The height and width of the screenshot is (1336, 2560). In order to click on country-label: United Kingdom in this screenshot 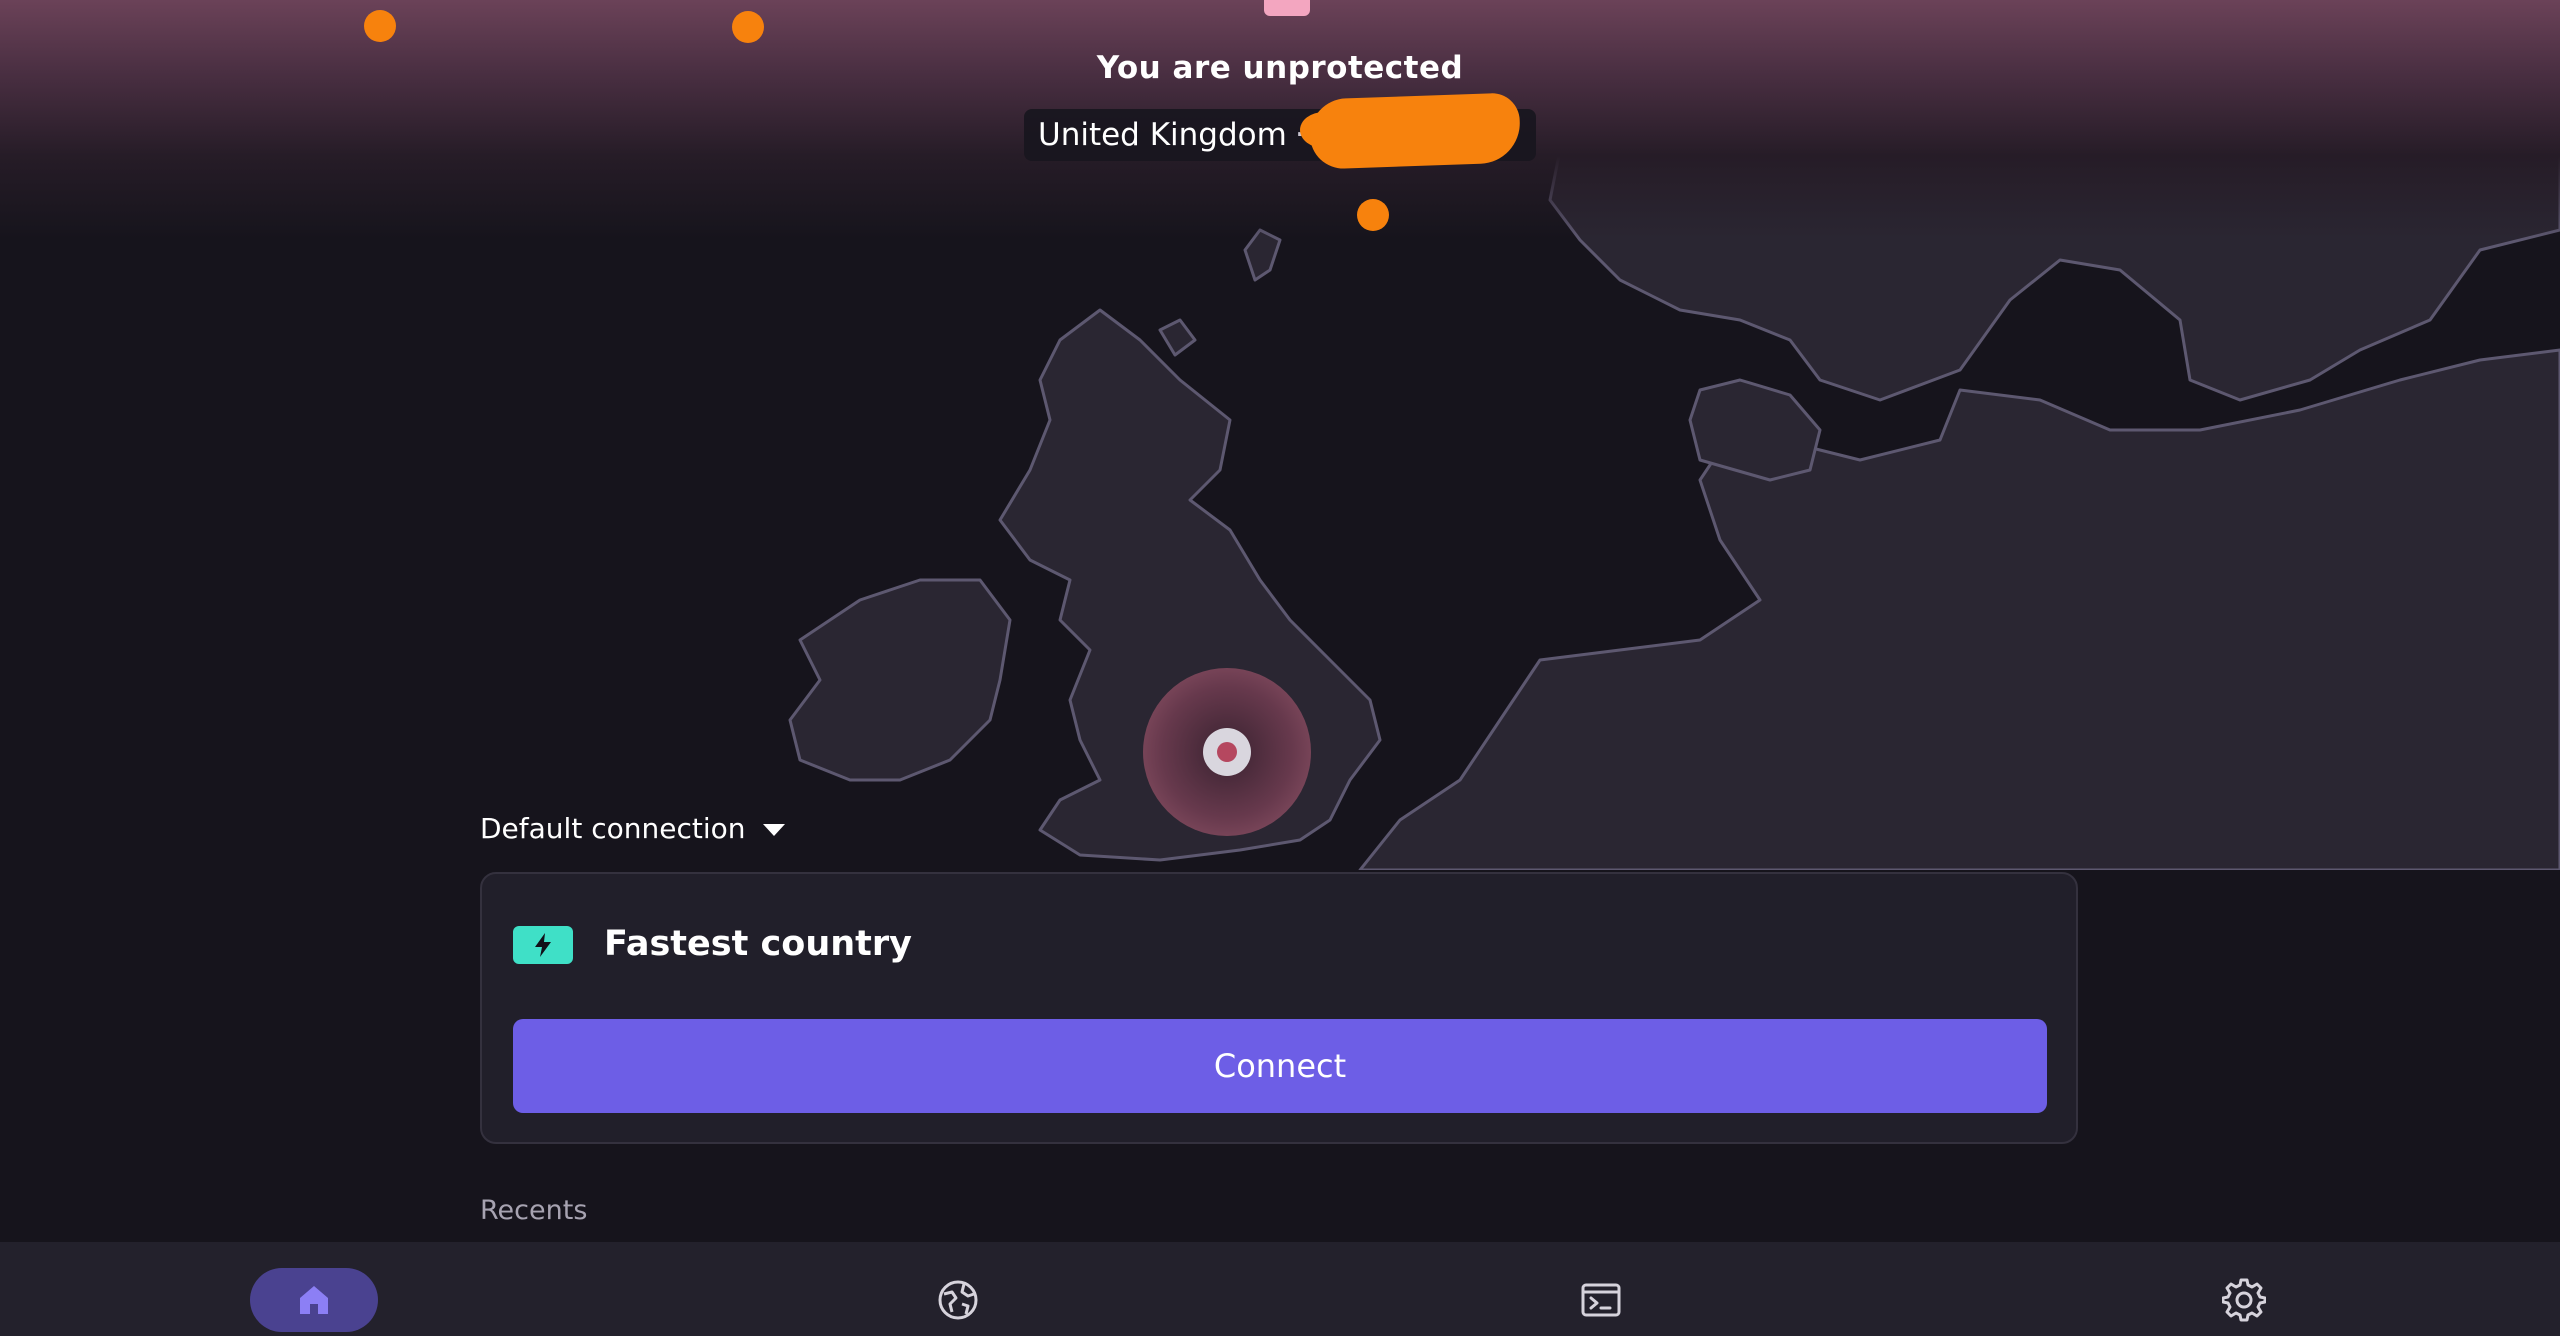, I will do `click(1162, 135)`.